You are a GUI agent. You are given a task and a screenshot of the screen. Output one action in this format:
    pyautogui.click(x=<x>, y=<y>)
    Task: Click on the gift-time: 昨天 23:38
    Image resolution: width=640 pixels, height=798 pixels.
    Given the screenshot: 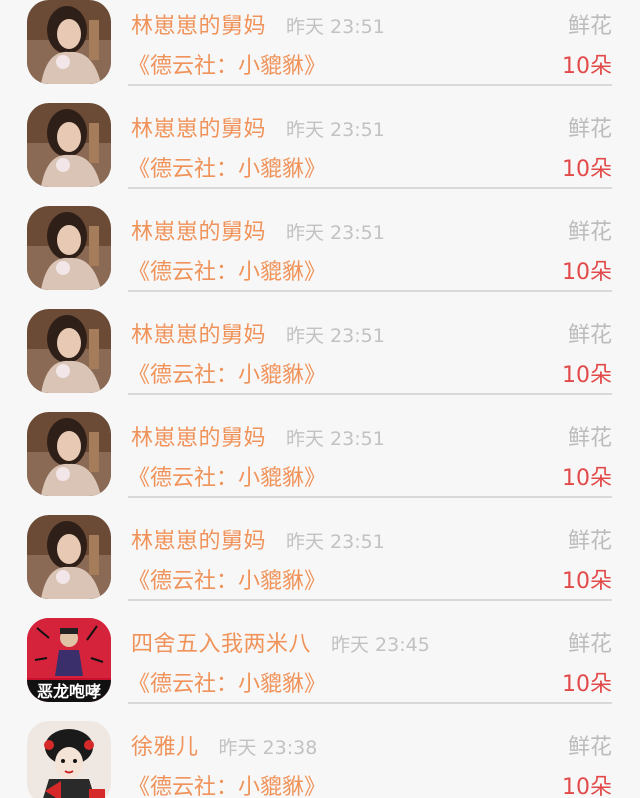 What is the action you would take?
    pyautogui.click(x=268, y=748)
    